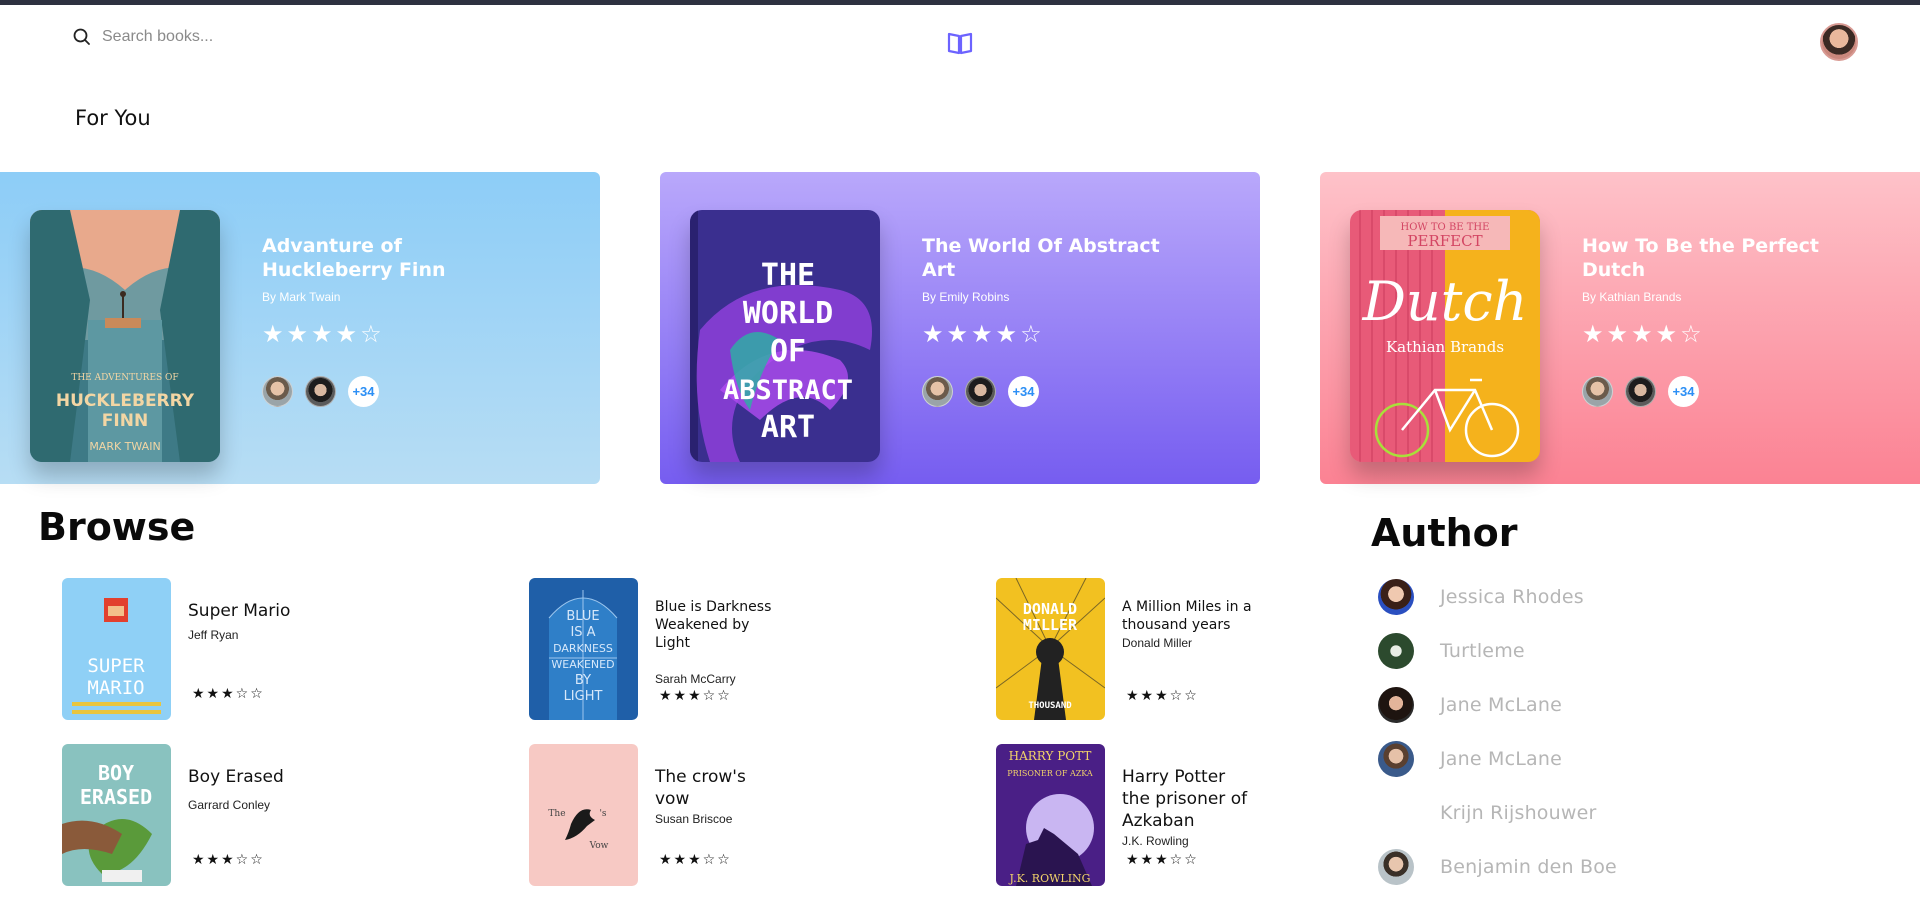  Describe the element at coordinates (116, 666) in the screenshot. I see `cover-text: SUPER` at that location.